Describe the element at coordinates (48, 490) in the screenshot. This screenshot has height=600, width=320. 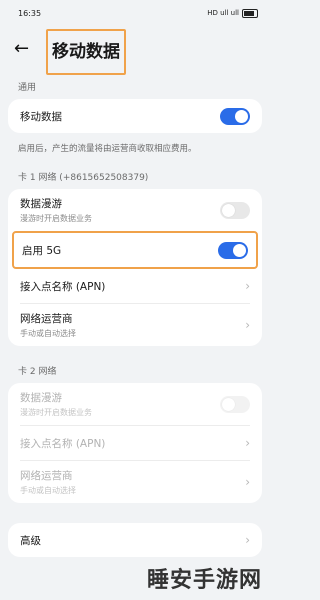
I see `sim2-operator-sub: 手动或自动选择` at that location.